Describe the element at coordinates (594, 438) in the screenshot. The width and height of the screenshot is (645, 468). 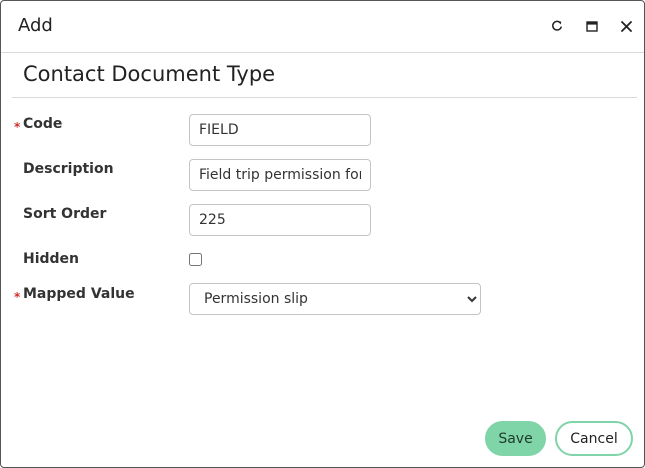
I see `cancel-button: Cancel` at that location.